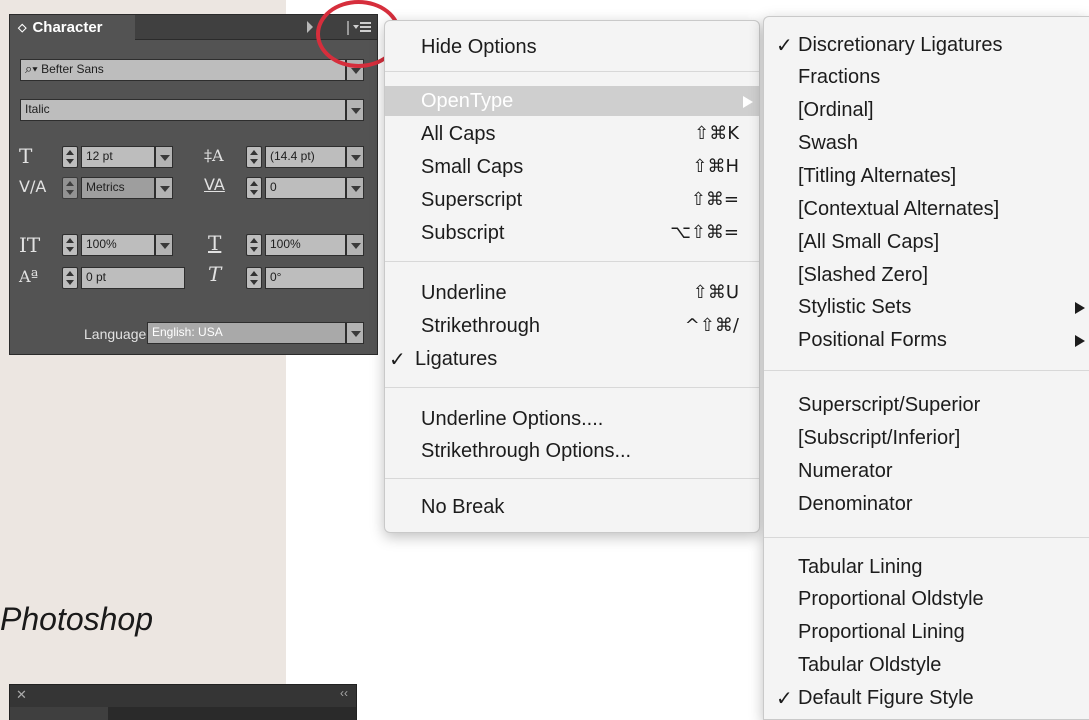  Describe the element at coordinates (355, 333) in the screenshot. I see `language-dropdown` at that location.